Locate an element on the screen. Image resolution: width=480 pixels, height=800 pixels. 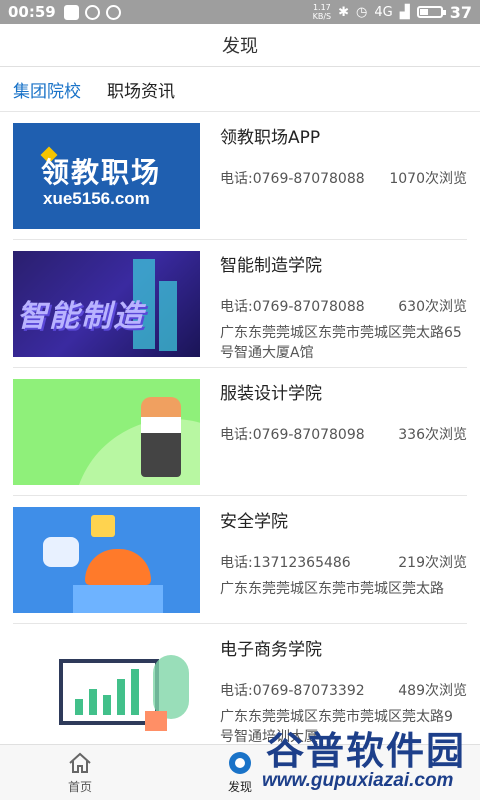
bluetooth-icon: ✱ is located at coordinates (344, 12).